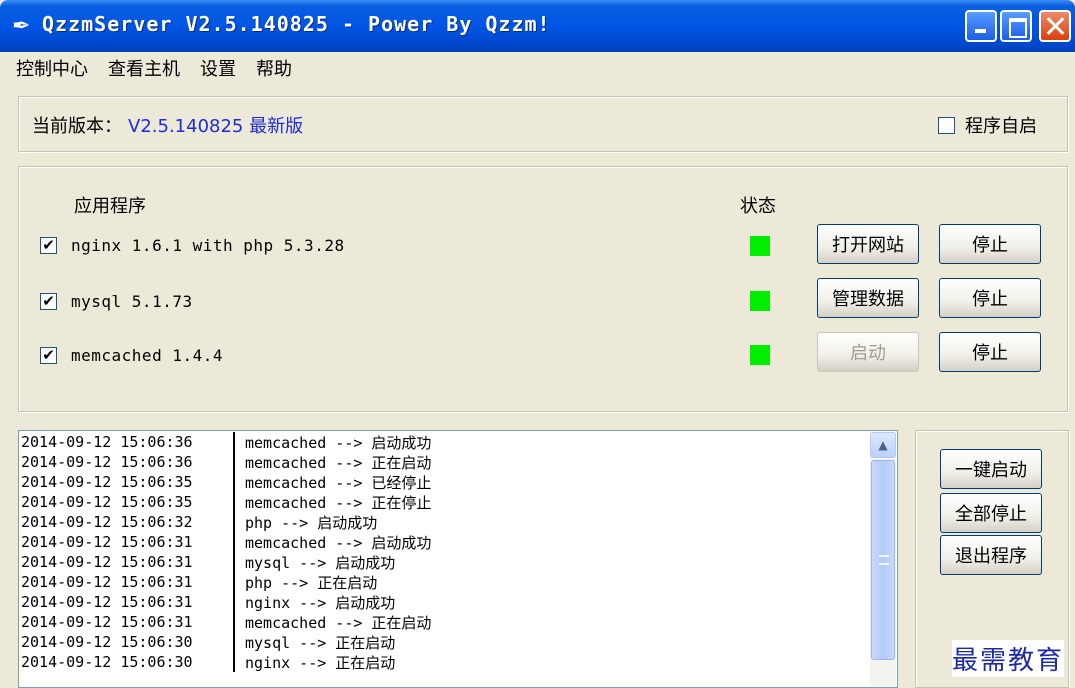 This screenshot has width=1075, height=688. Describe the element at coordinates (868, 298) in the screenshot. I see `manage-data-button: 管理数据` at that location.